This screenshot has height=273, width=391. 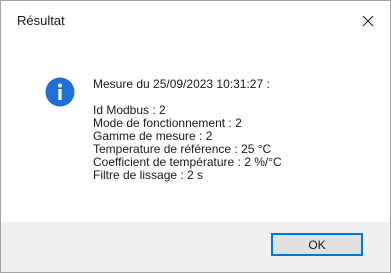 I want to click on info-icon, so click(x=60, y=92).